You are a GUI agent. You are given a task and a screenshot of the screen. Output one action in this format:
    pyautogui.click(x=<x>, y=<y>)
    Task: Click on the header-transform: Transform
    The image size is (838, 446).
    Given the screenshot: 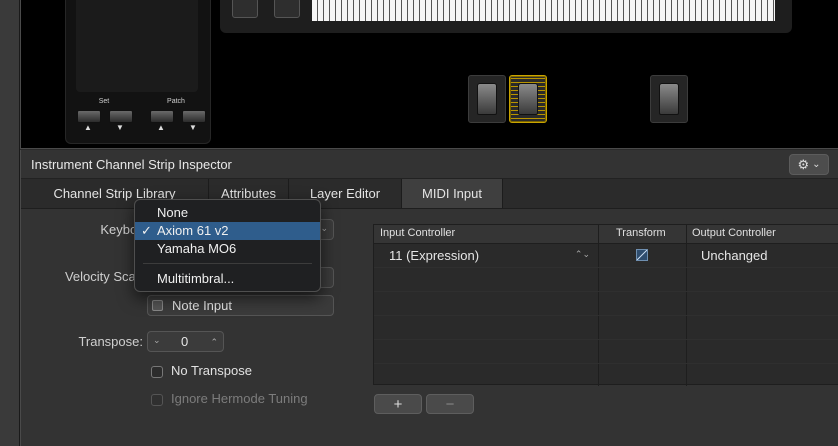 What is the action you would take?
    pyautogui.click(x=641, y=233)
    